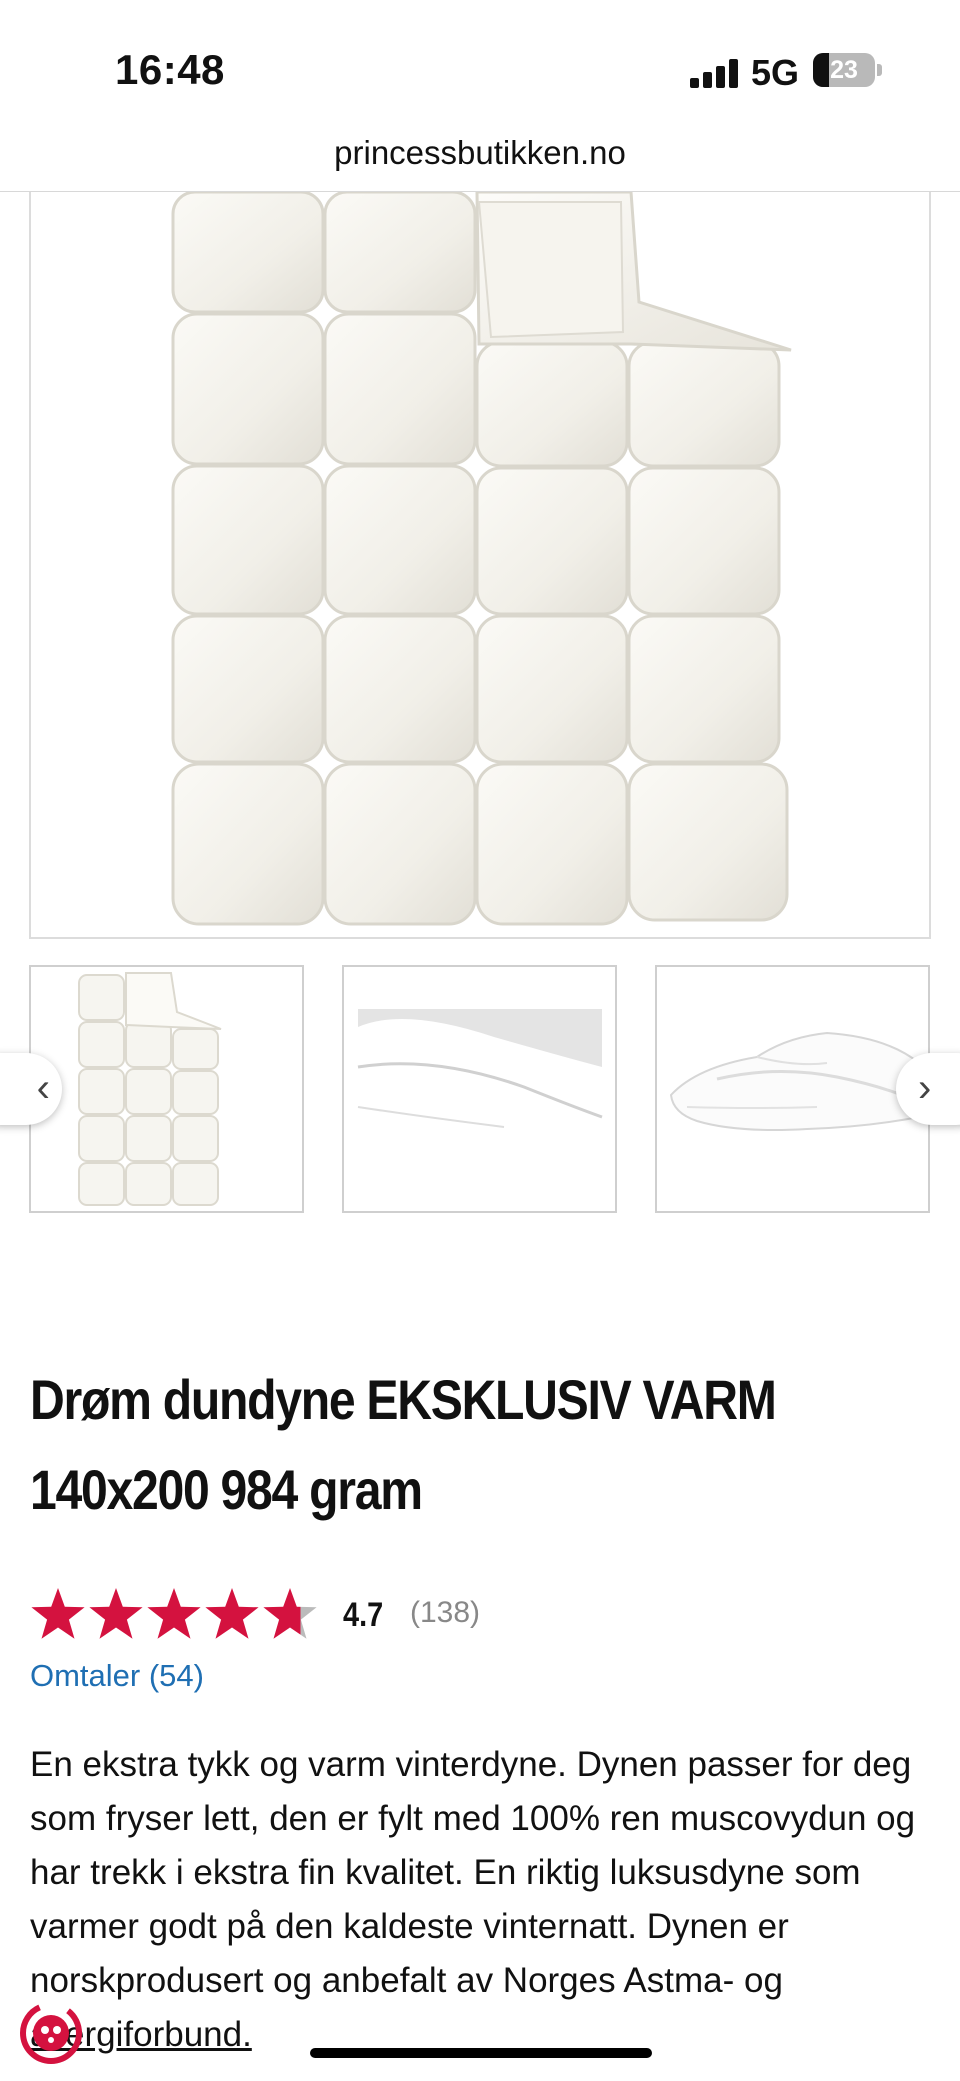 The image size is (960, 2081). Describe the element at coordinates (480, 60) in the screenshot. I see `status-bar: 16:48 5G 23` at that location.